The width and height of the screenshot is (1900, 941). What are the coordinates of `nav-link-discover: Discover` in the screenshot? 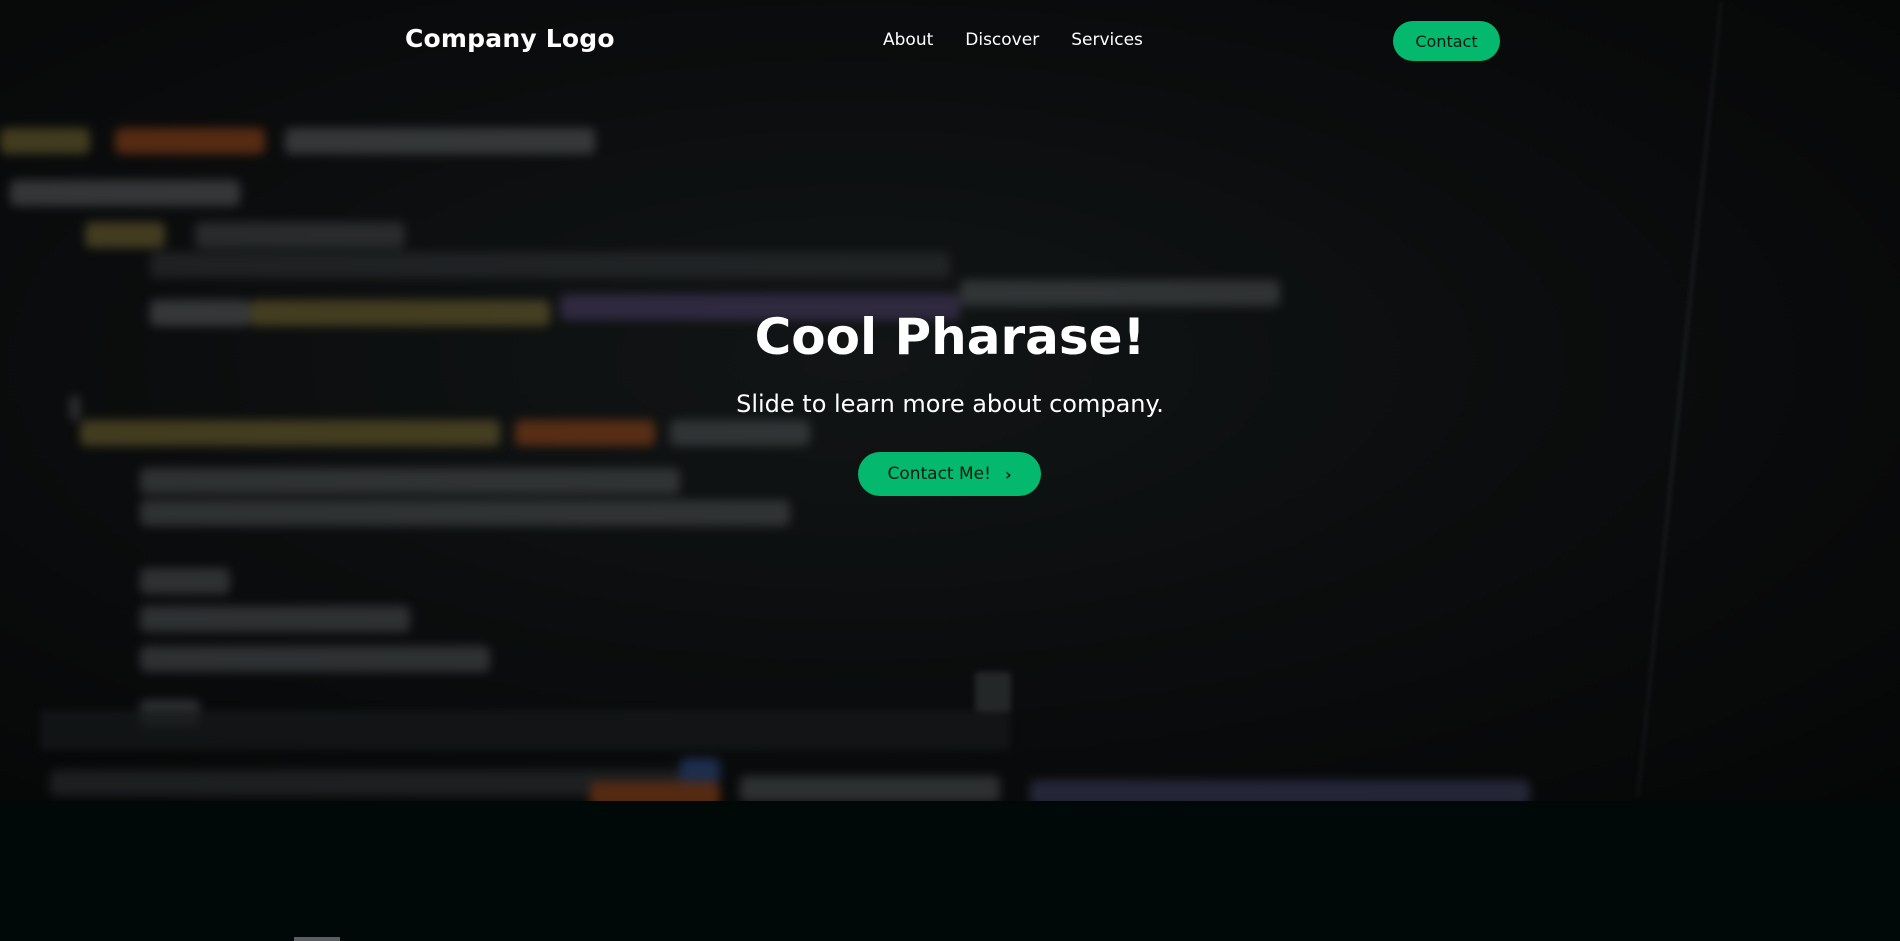 It's located at (1002, 40).